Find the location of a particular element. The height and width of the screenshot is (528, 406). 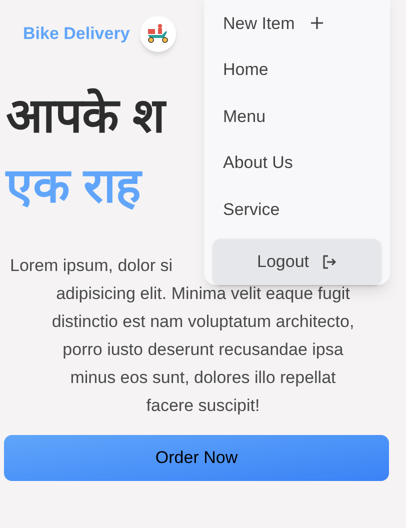

description-line: distinctio est nam voluptatum architecto, is located at coordinates (203, 322).